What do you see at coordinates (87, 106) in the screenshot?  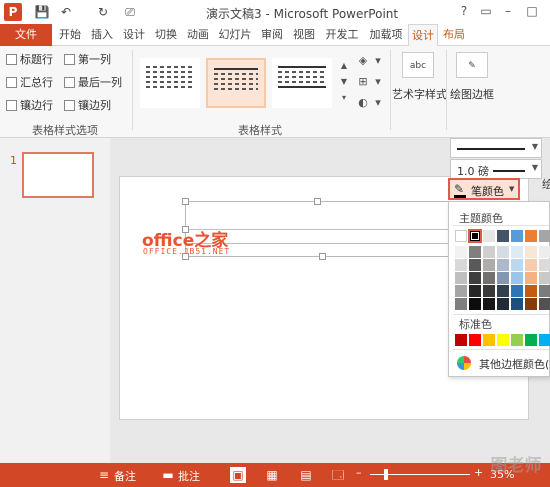 I see `banded-columns-checkbox: 镶边列` at bounding box center [87, 106].